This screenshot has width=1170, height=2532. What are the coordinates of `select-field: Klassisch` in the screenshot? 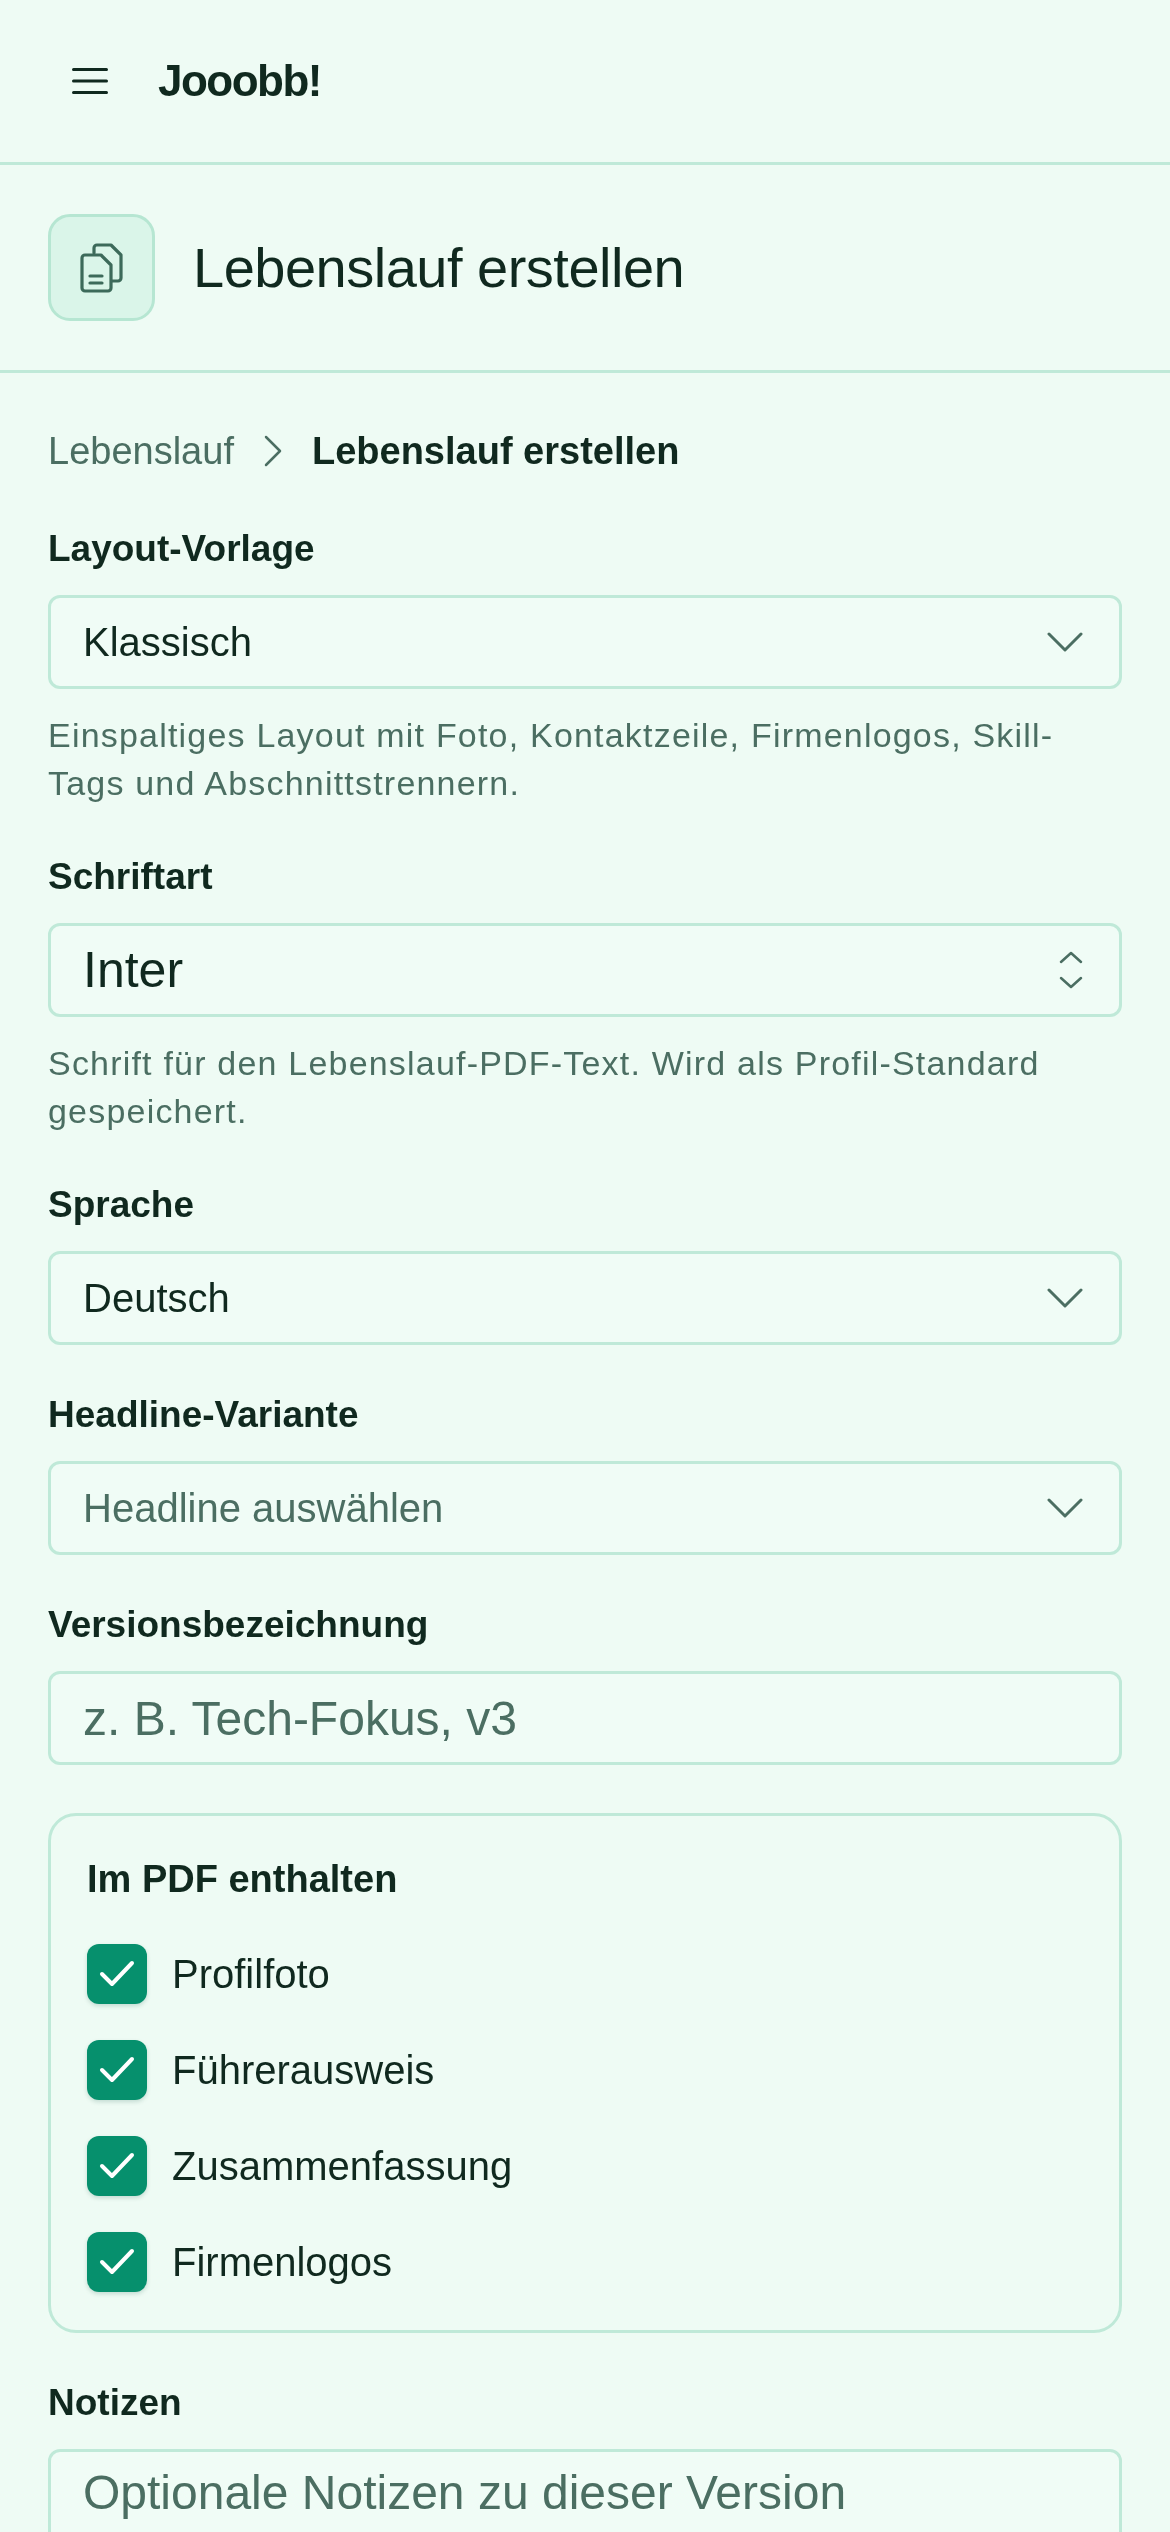 It's located at (585, 642).